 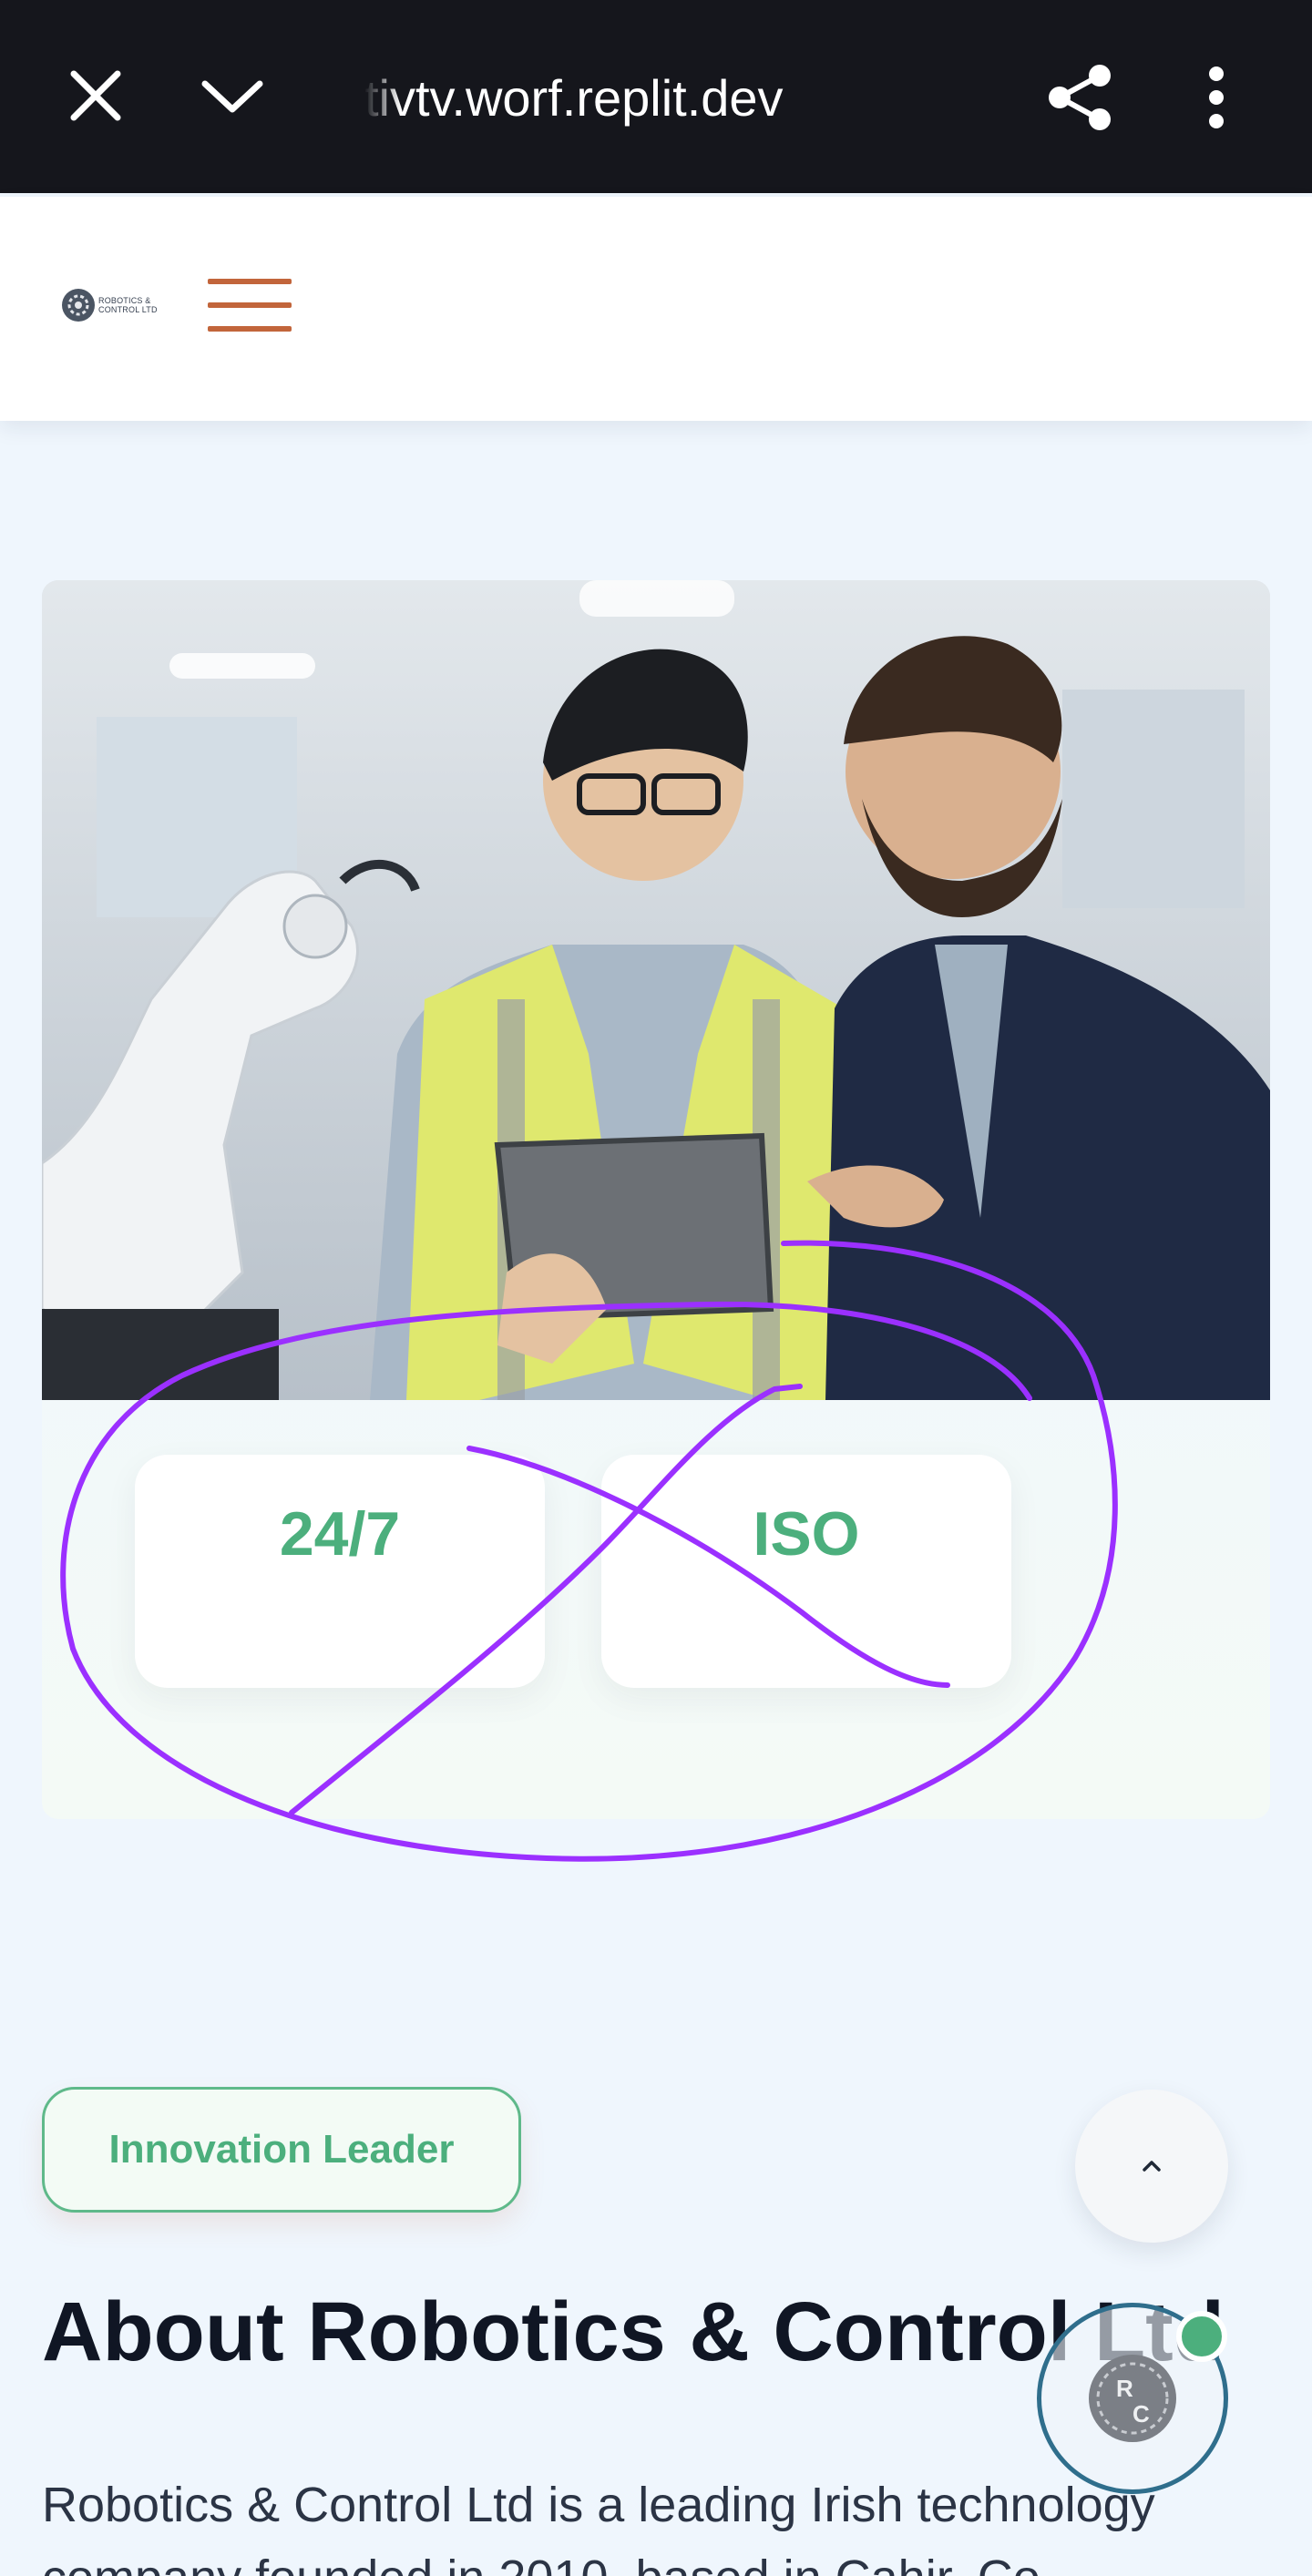 What do you see at coordinates (1201, 2336) in the screenshot?
I see `online-status-dot` at bounding box center [1201, 2336].